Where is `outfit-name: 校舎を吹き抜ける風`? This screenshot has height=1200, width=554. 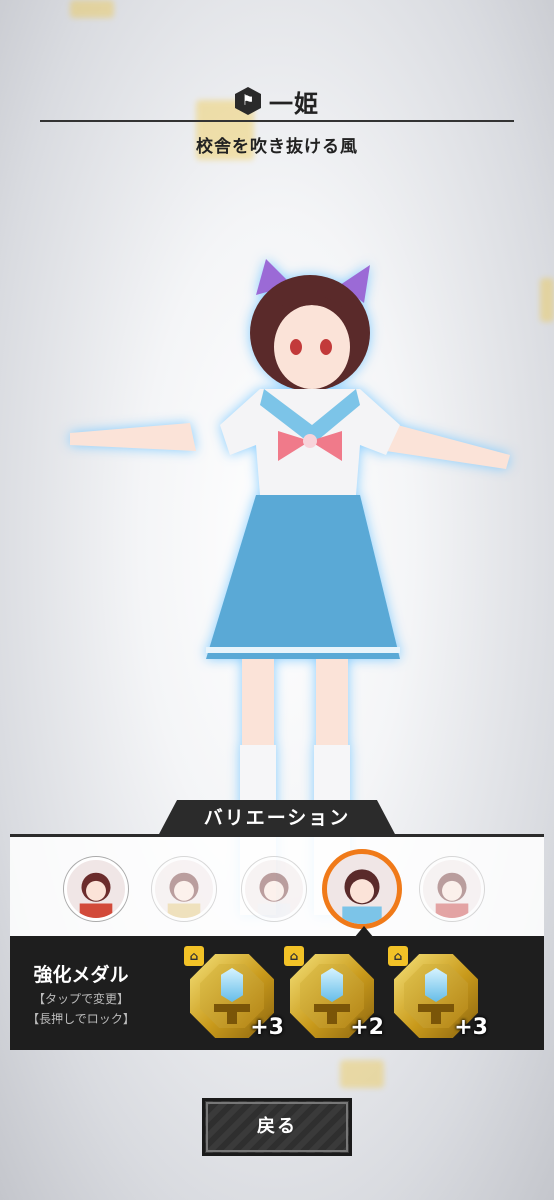 outfit-name: 校舎を吹き抜ける風 is located at coordinates (277, 147).